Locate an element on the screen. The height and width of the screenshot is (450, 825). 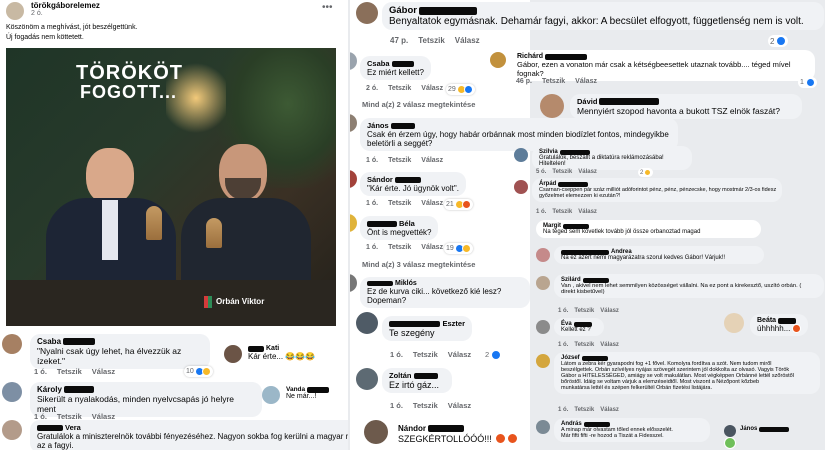
comment-bubble: Éva Kellett ez ? is located at coordinates (579, 327).